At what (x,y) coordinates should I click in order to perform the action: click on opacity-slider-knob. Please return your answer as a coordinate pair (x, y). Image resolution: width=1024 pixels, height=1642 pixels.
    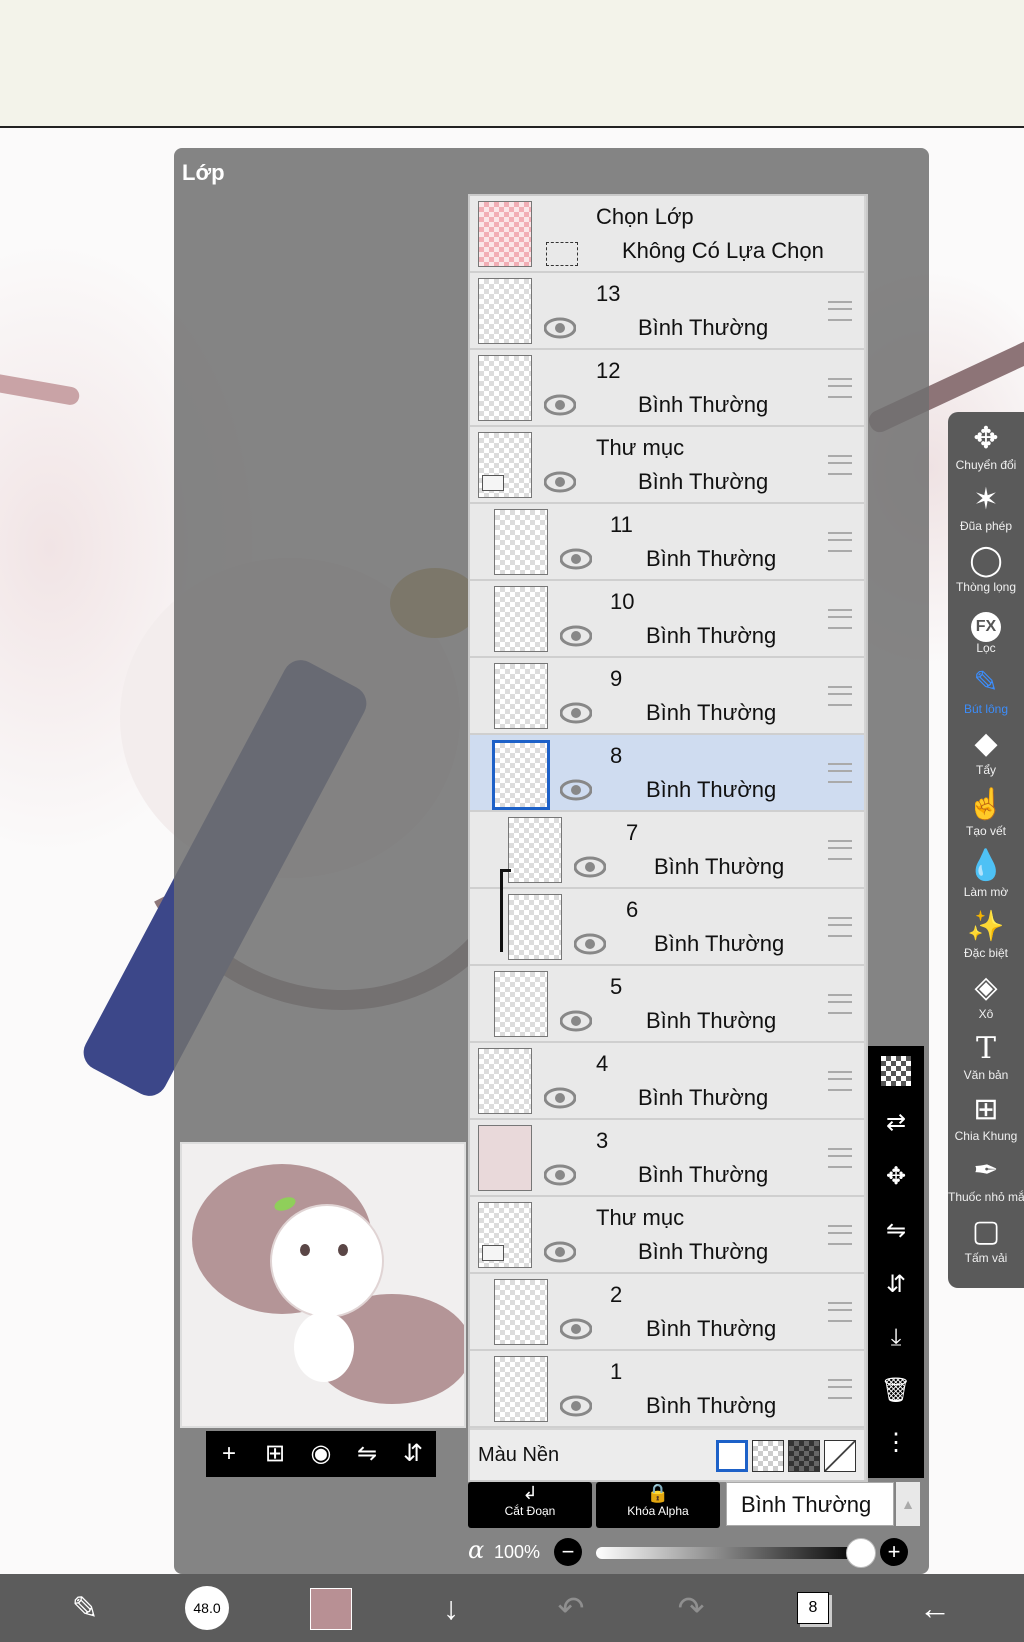
    Looking at the image, I should click on (861, 1553).